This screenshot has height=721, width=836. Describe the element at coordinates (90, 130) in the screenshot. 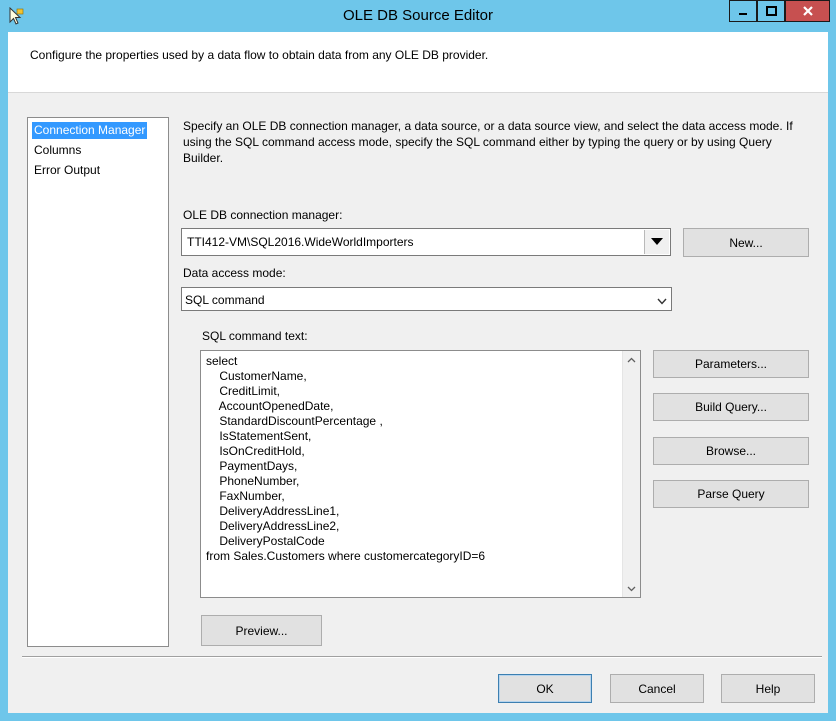

I see `nav-item-connection-manager: Connection Manager` at that location.